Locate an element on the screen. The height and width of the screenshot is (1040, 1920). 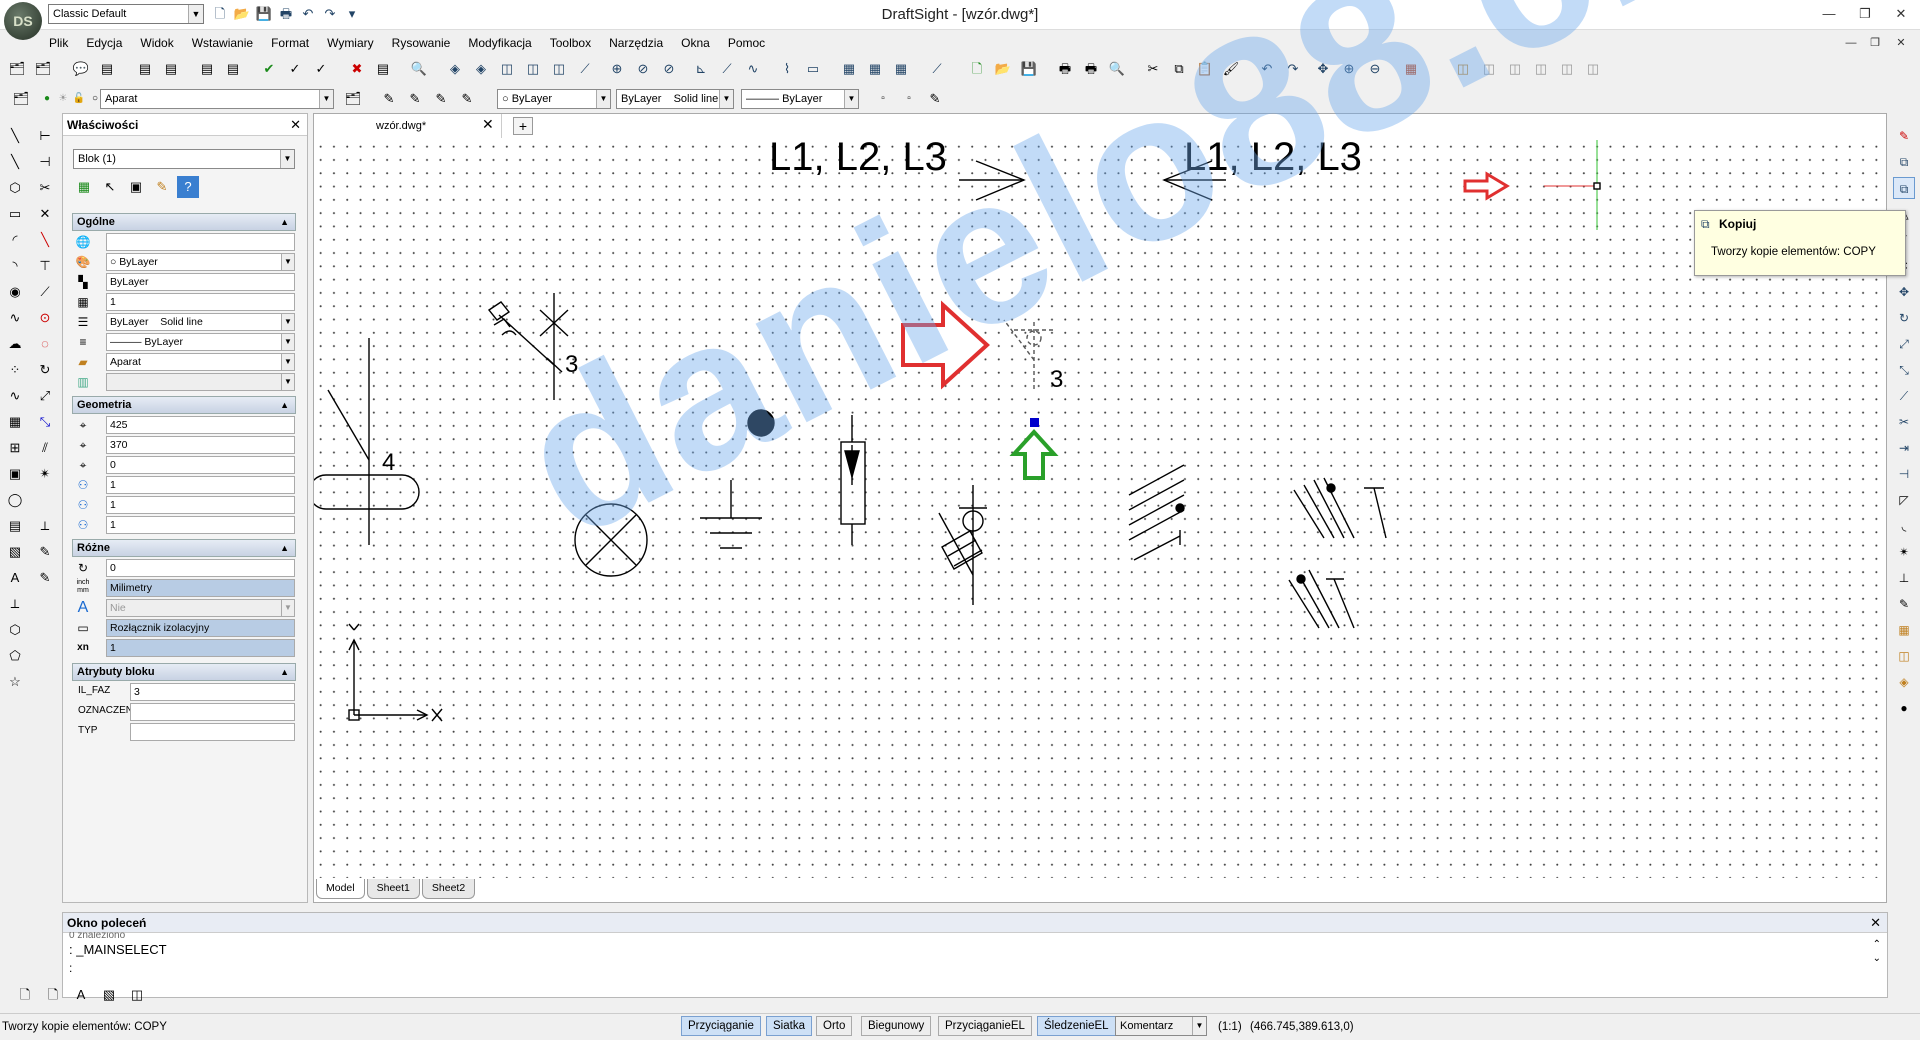
prop-lineweight: ——— ByLayer ▼ is located at coordinates (200, 342).